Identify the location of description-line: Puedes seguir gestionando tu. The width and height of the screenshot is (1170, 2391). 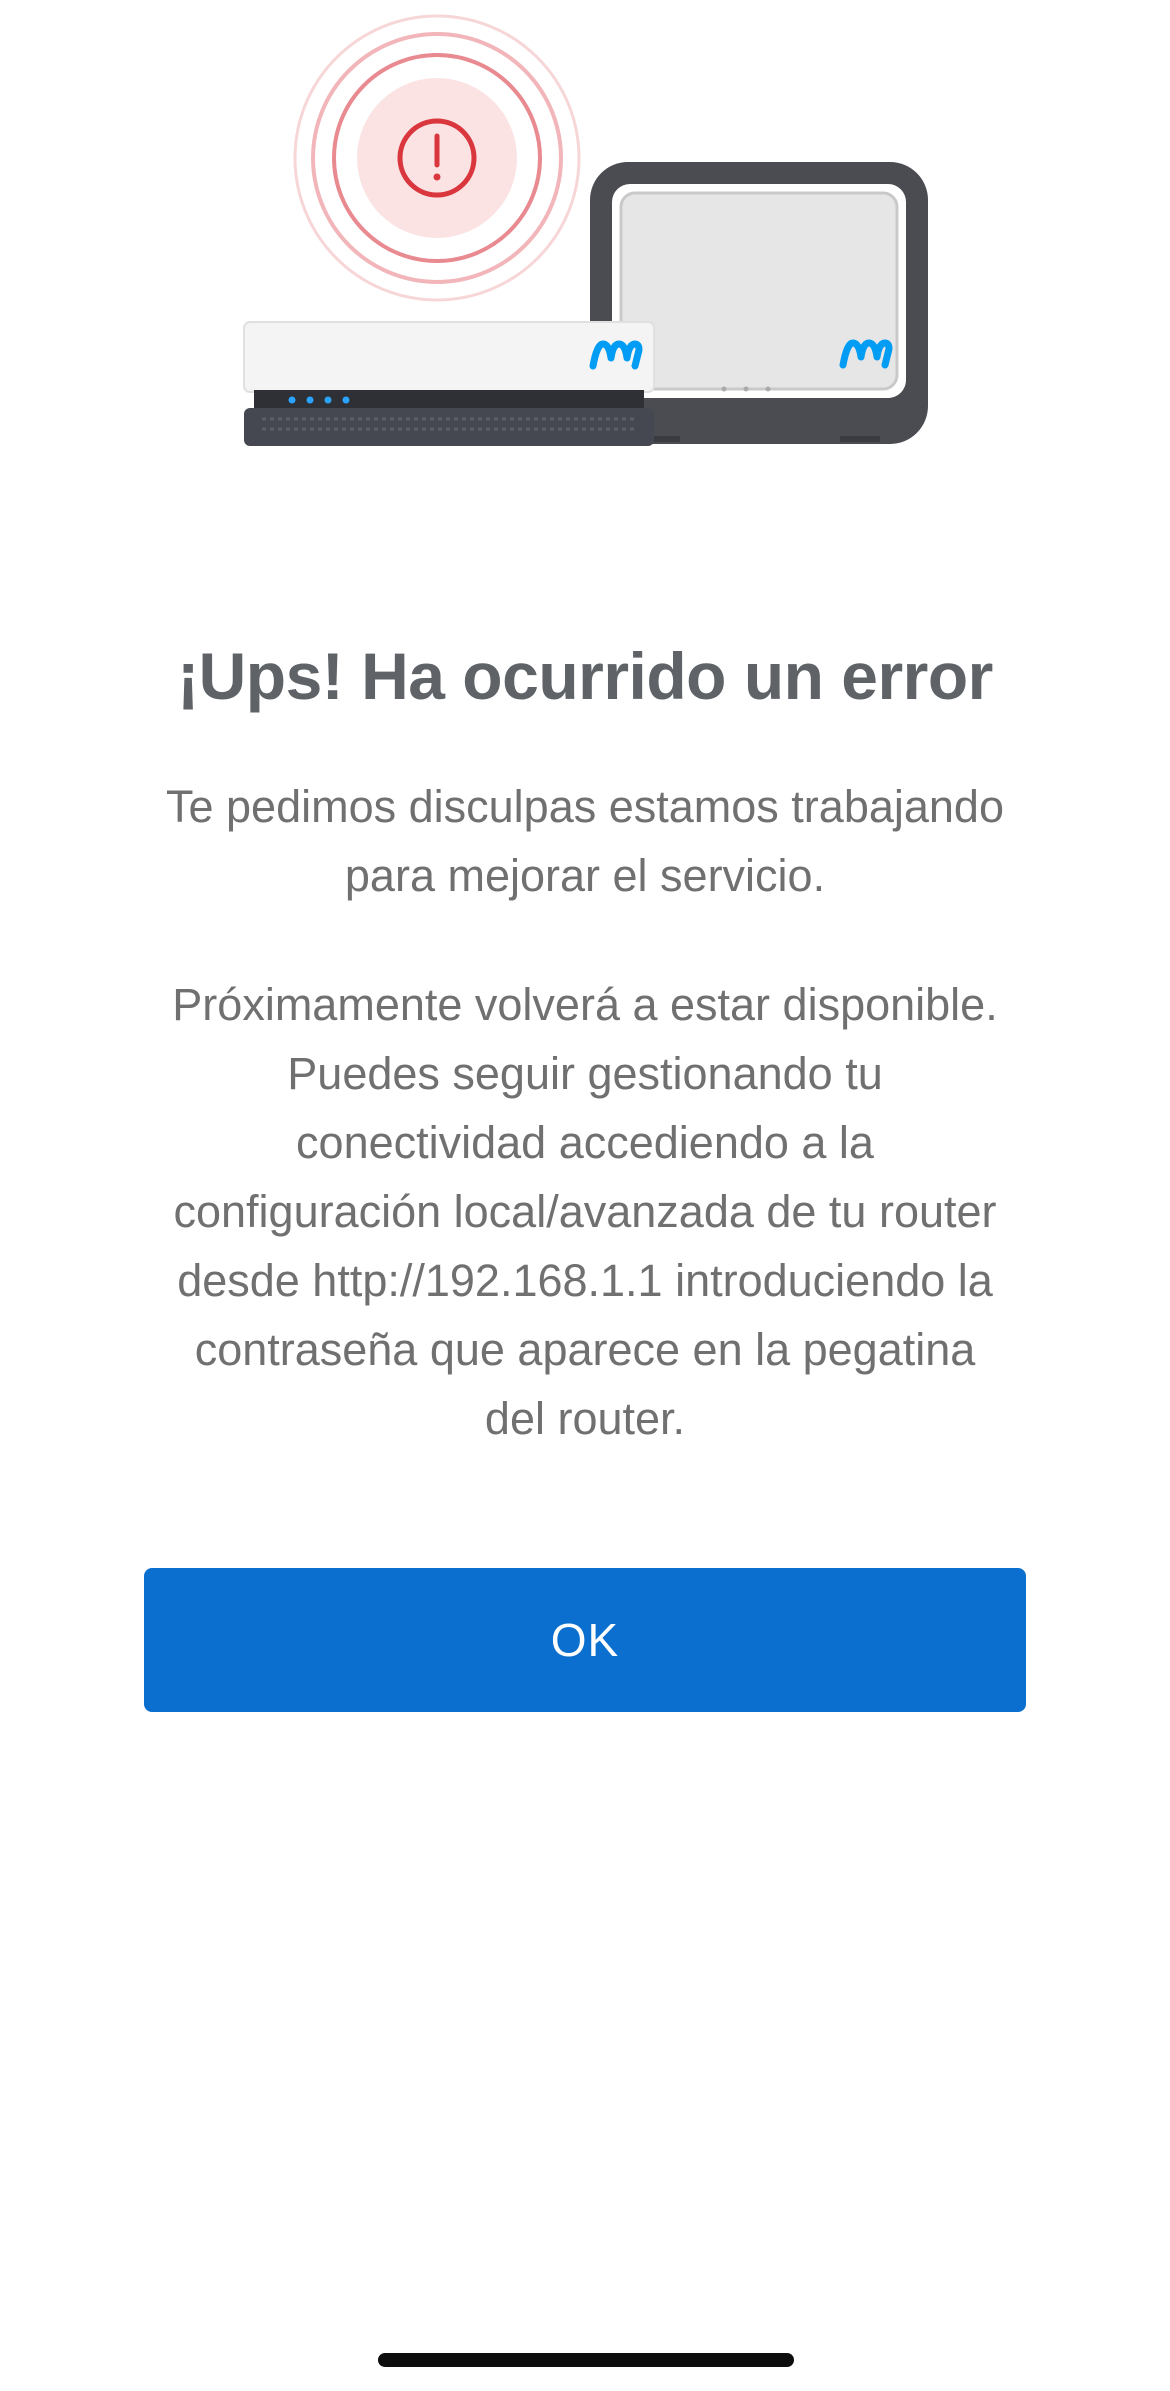
(585, 1073).